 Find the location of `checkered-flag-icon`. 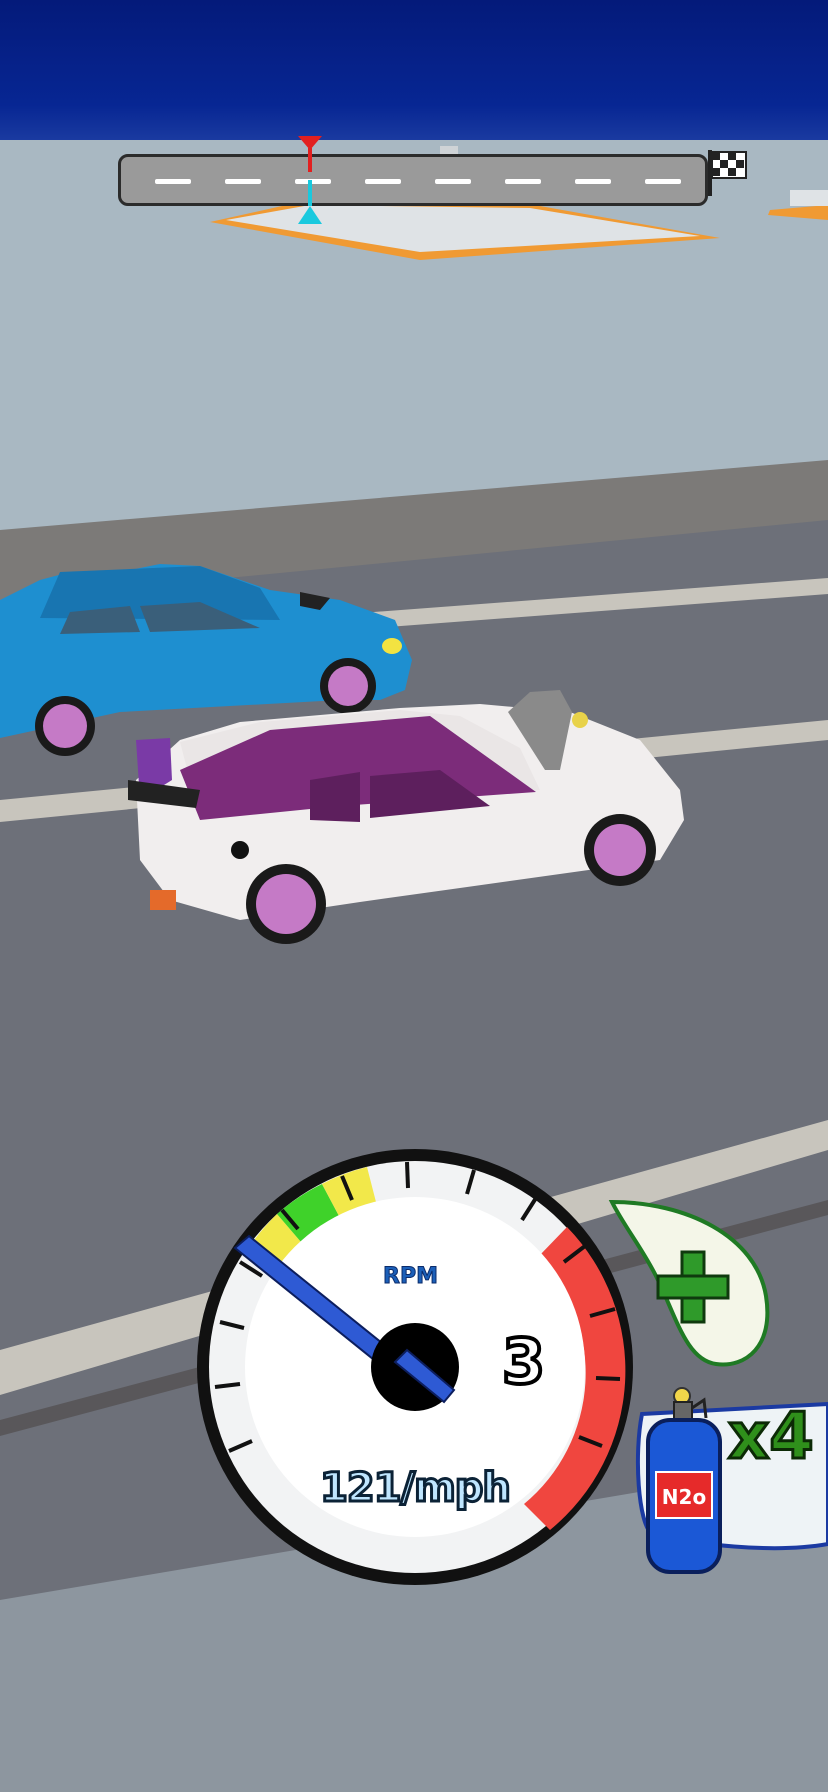

checkered-flag-icon is located at coordinates (727, 173).